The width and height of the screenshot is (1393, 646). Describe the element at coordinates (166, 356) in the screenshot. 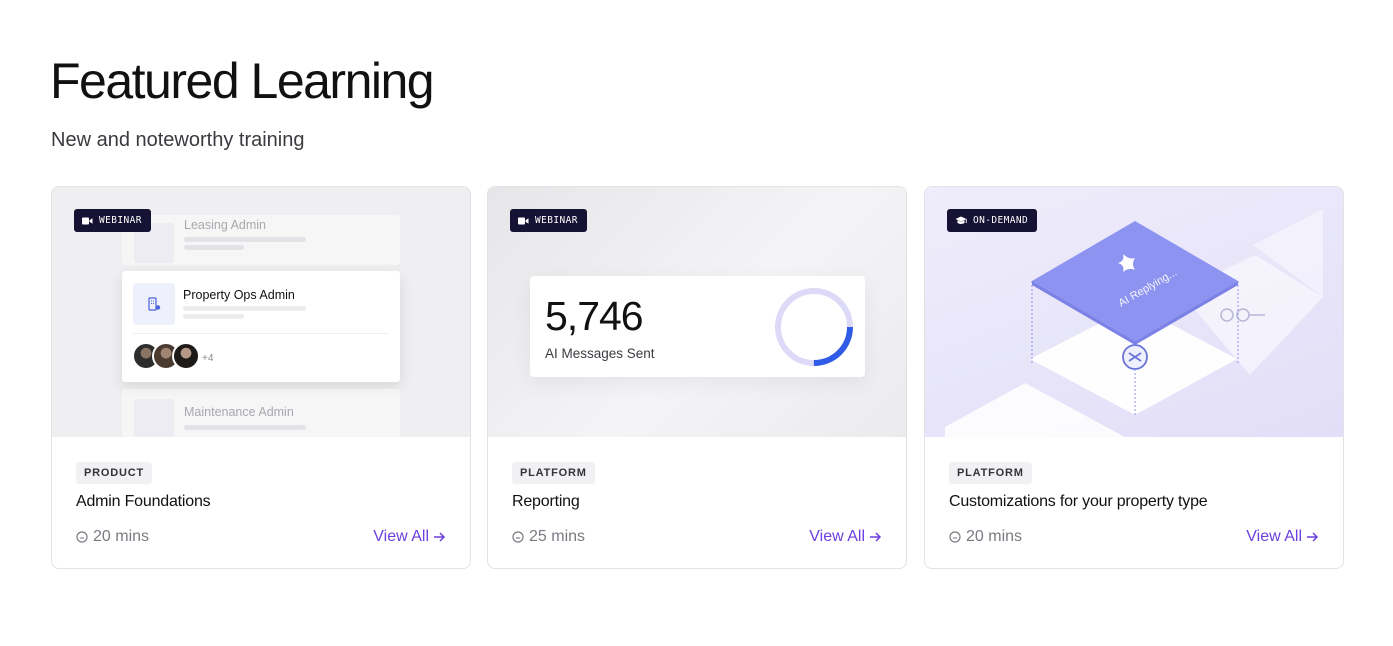

I see `avatar-group` at that location.